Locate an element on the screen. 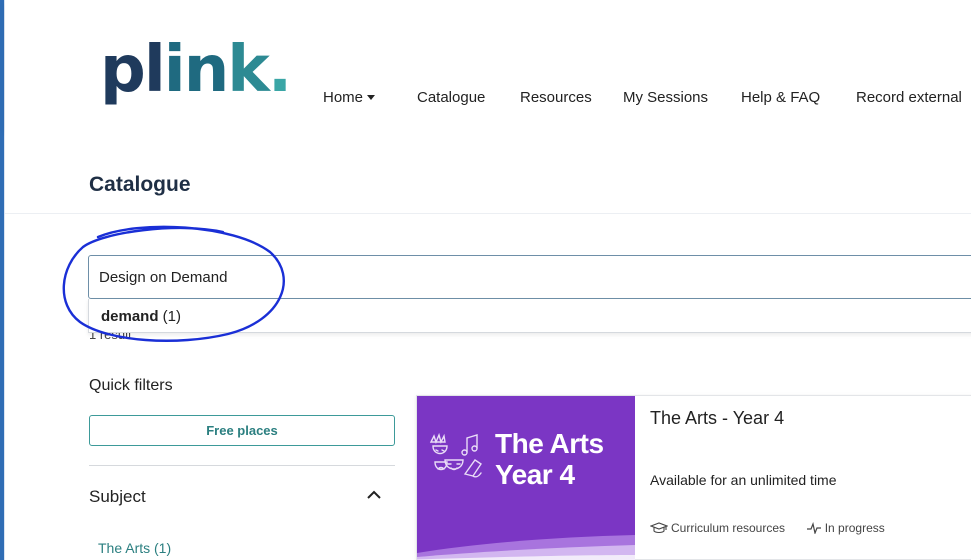  free-places-button: Free places is located at coordinates (242, 430).